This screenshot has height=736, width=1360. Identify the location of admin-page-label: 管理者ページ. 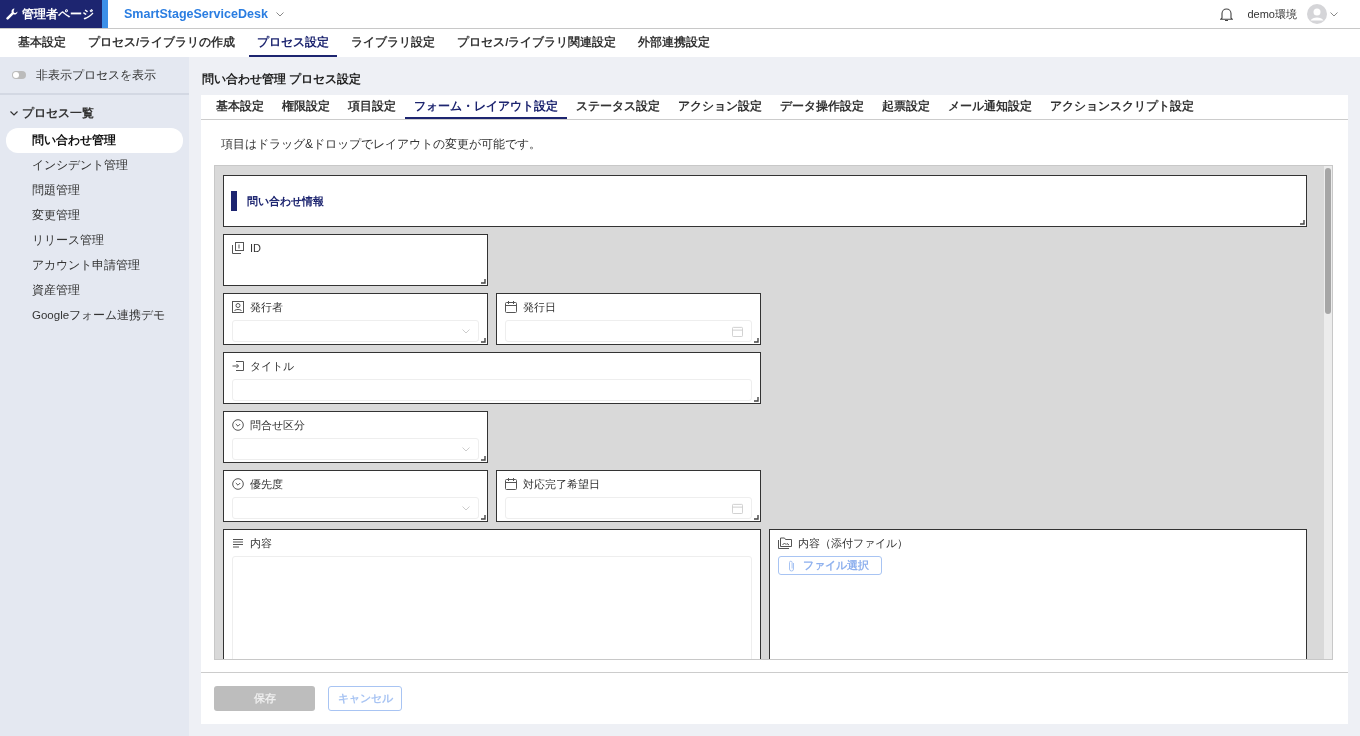
(54, 14).